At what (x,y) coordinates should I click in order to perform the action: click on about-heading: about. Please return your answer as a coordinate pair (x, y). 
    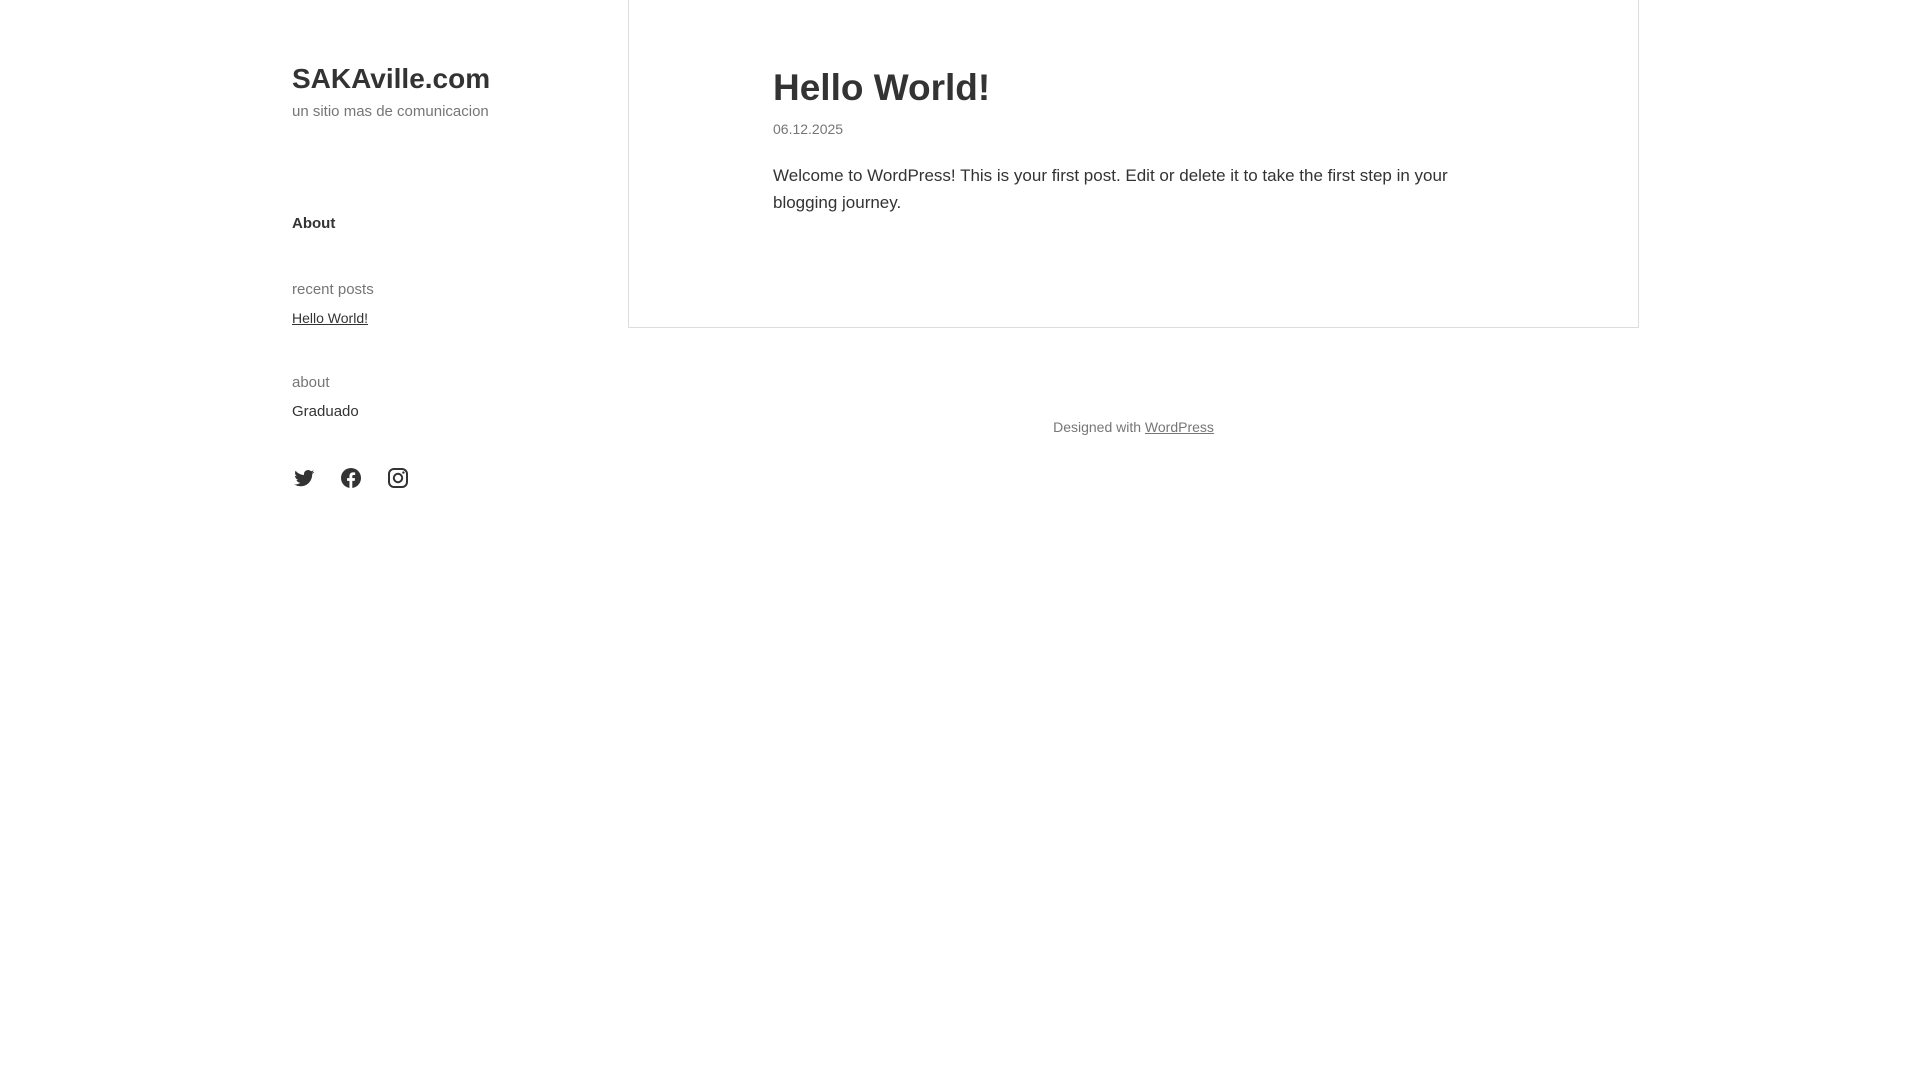
    Looking at the image, I should click on (311, 382).